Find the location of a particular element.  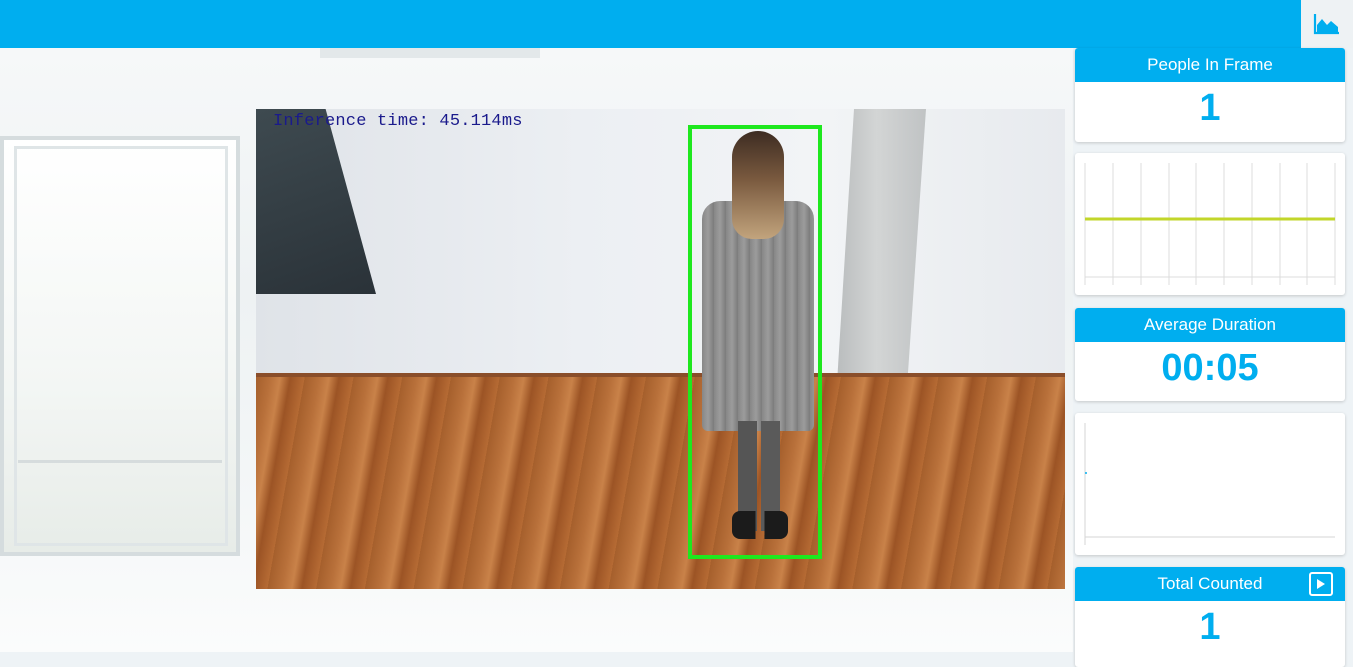

area-chart-icon is located at coordinates (1326, 24).